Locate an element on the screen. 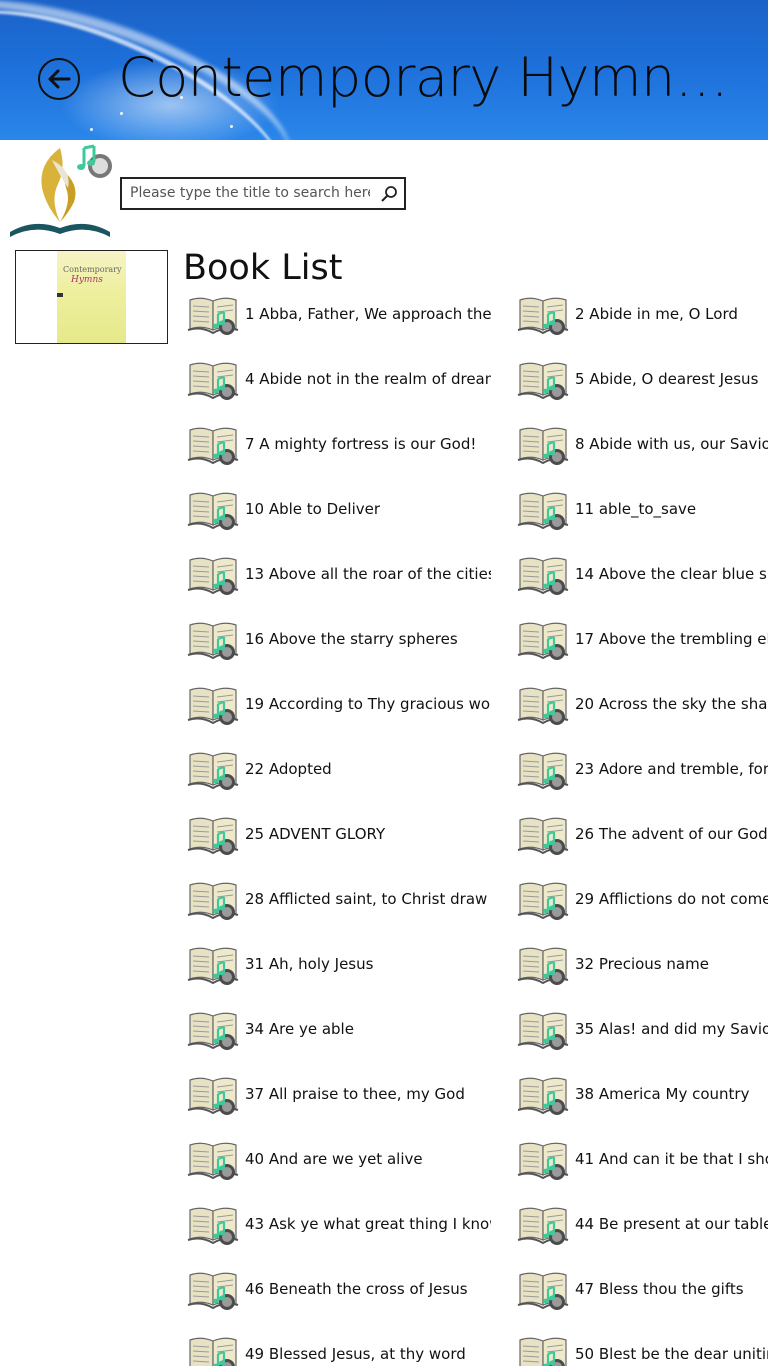  list-item: 2 Abide in me, O Lord is located at coordinates (627, 314).